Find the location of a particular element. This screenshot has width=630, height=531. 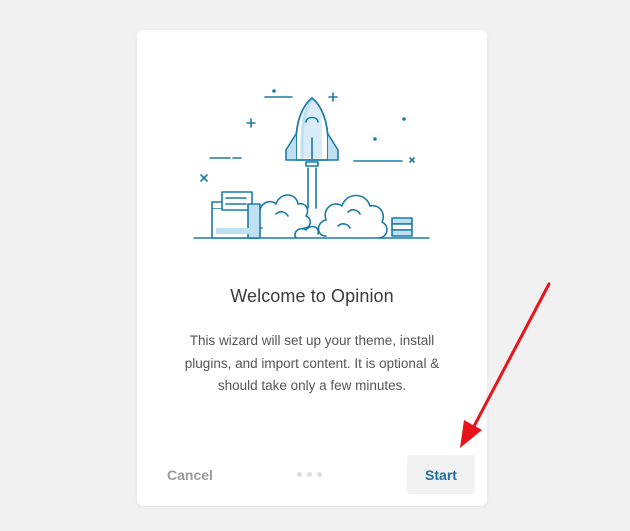

step-indicator is located at coordinates (309, 474).